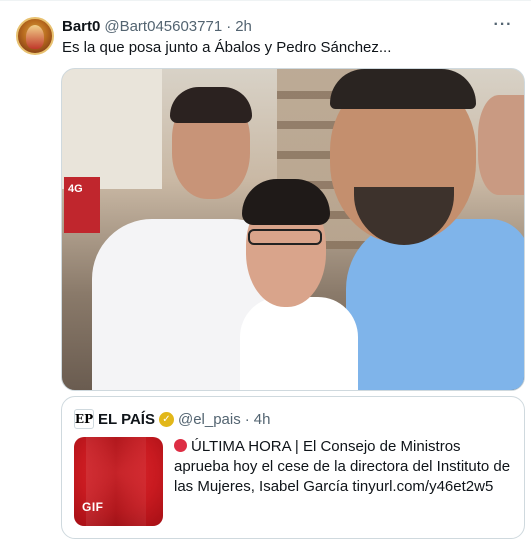 The height and width of the screenshot is (540, 531). I want to click on person-center-hair, so click(286, 202).